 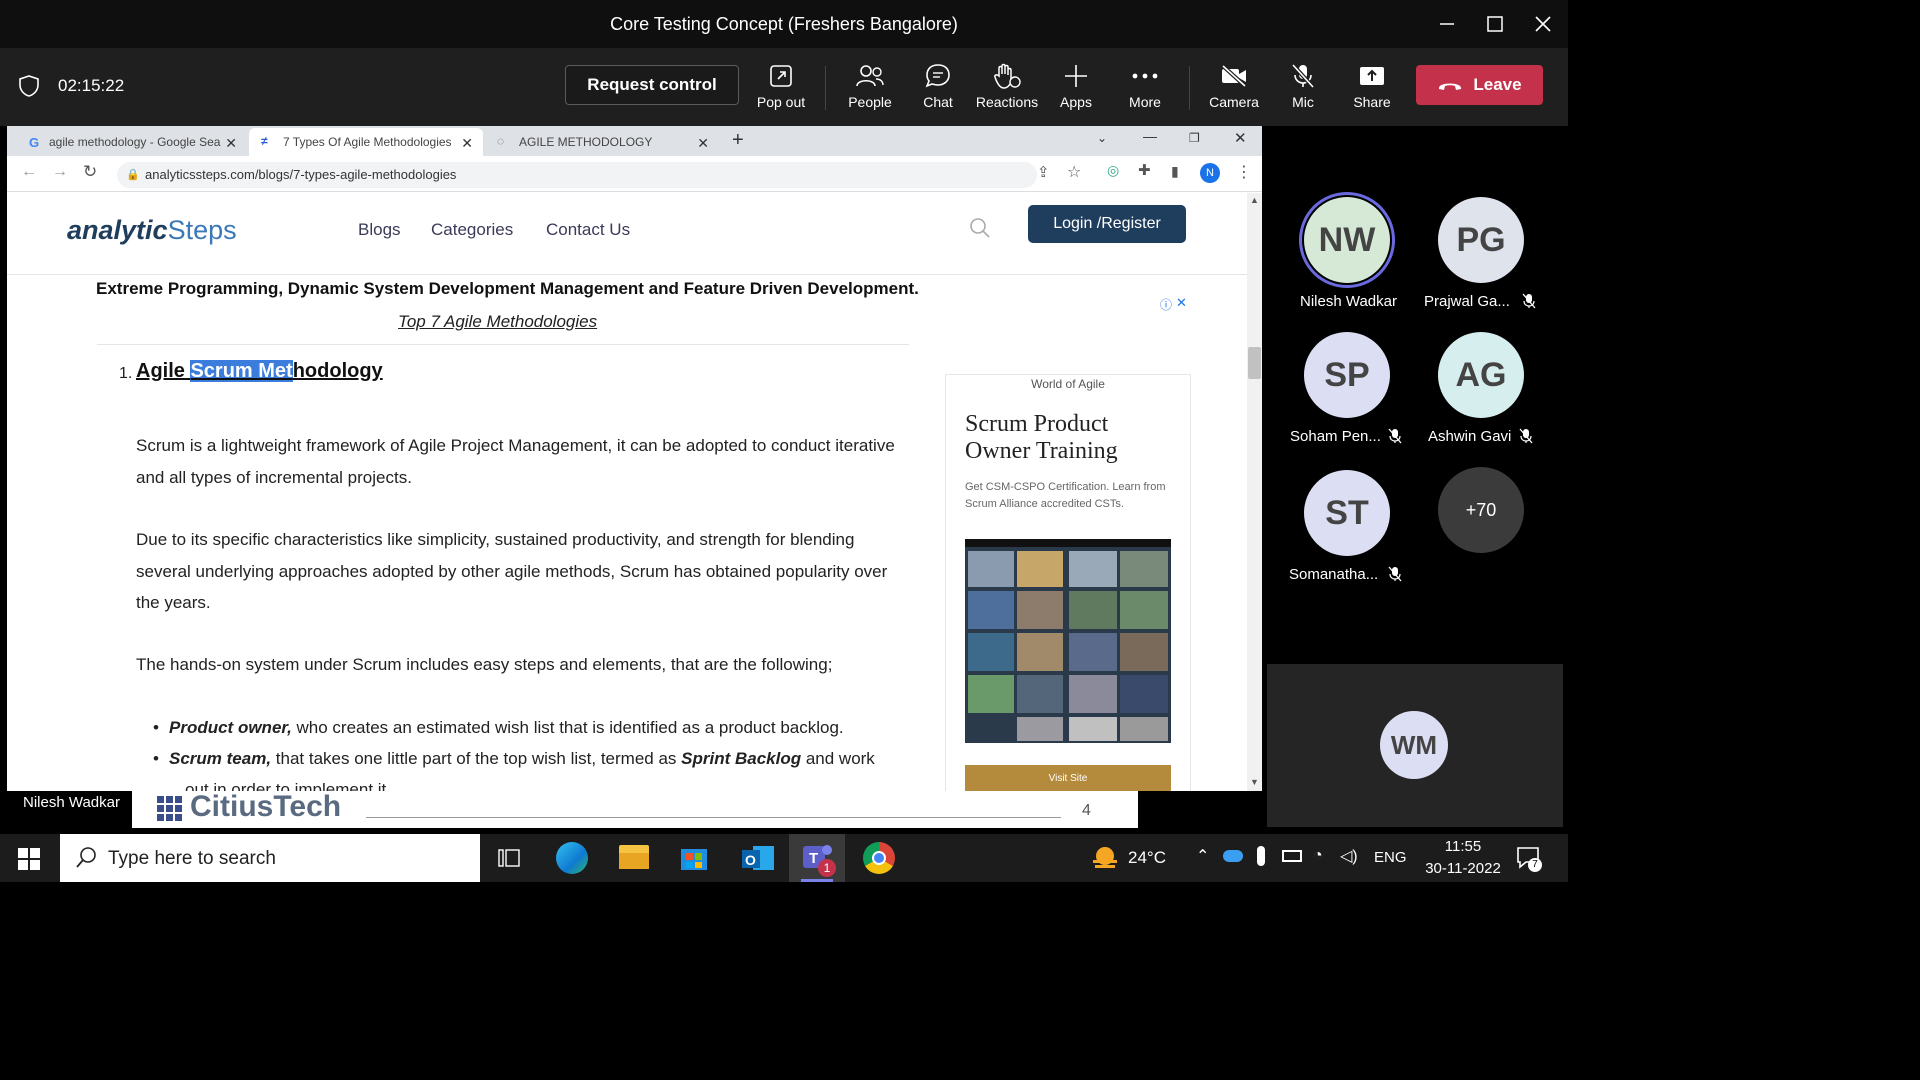 What do you see at coordinates (1303, 88) in the screenshot?
I see `mic-button: Mic` at bounding box center [1303, 88].